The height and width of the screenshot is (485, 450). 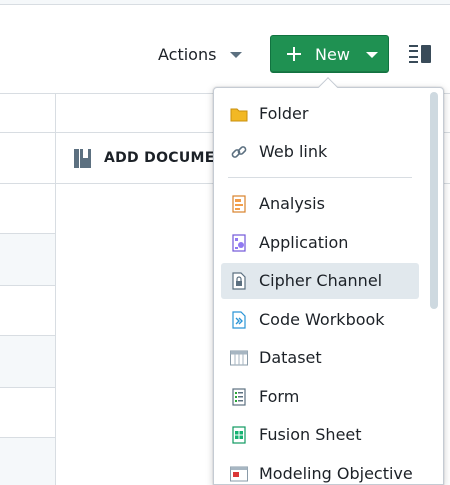 What do you see at coordinates (239, 243) in the screenshot?
I see `application-icon` at bounding box center [239, 243].